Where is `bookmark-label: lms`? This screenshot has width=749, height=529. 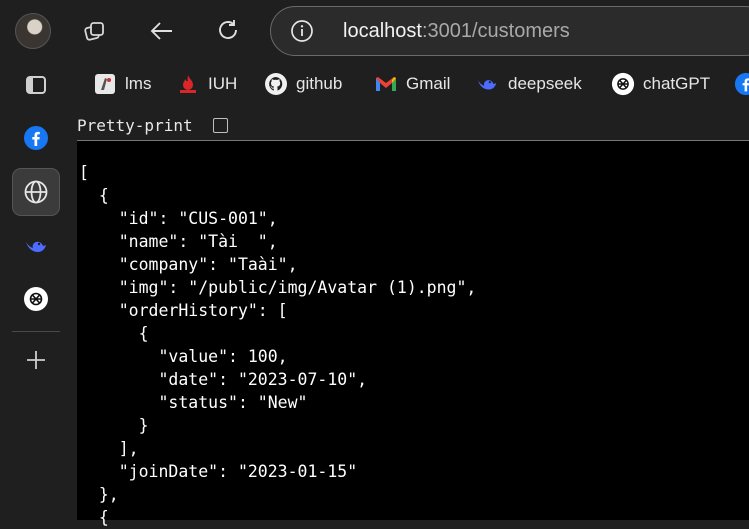
bookmark-label: lms is located at coordinates (138, 83).